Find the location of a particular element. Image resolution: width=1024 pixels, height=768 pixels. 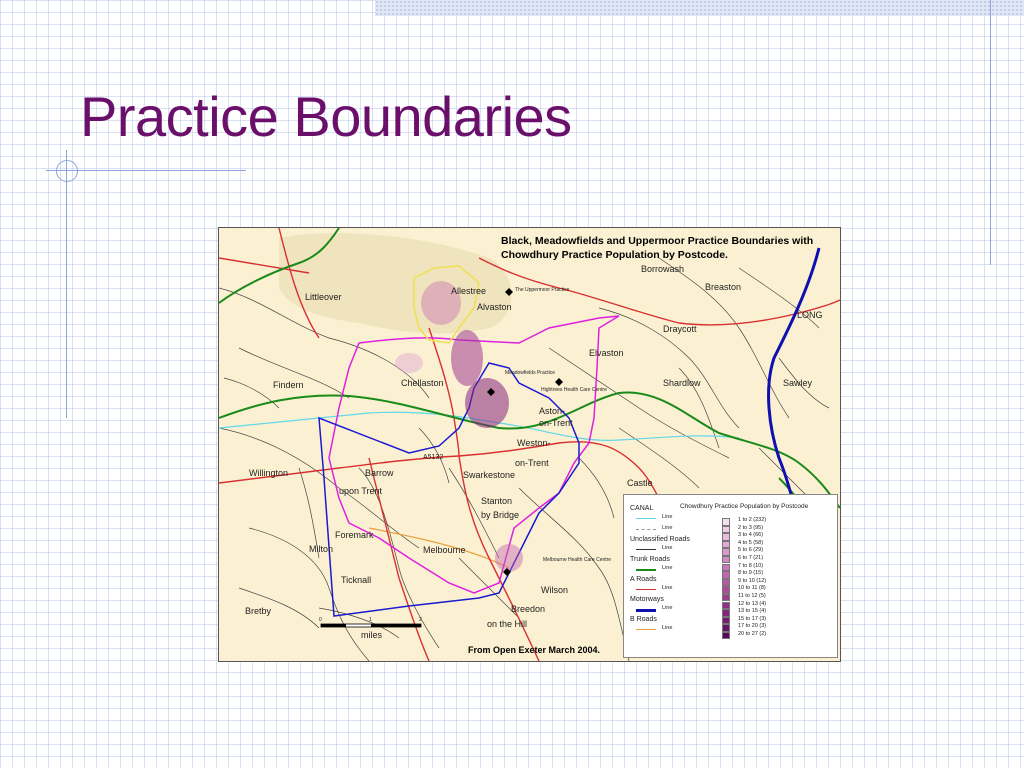

population-class-range: 13 to 15 is located at coordinates (748, 611).